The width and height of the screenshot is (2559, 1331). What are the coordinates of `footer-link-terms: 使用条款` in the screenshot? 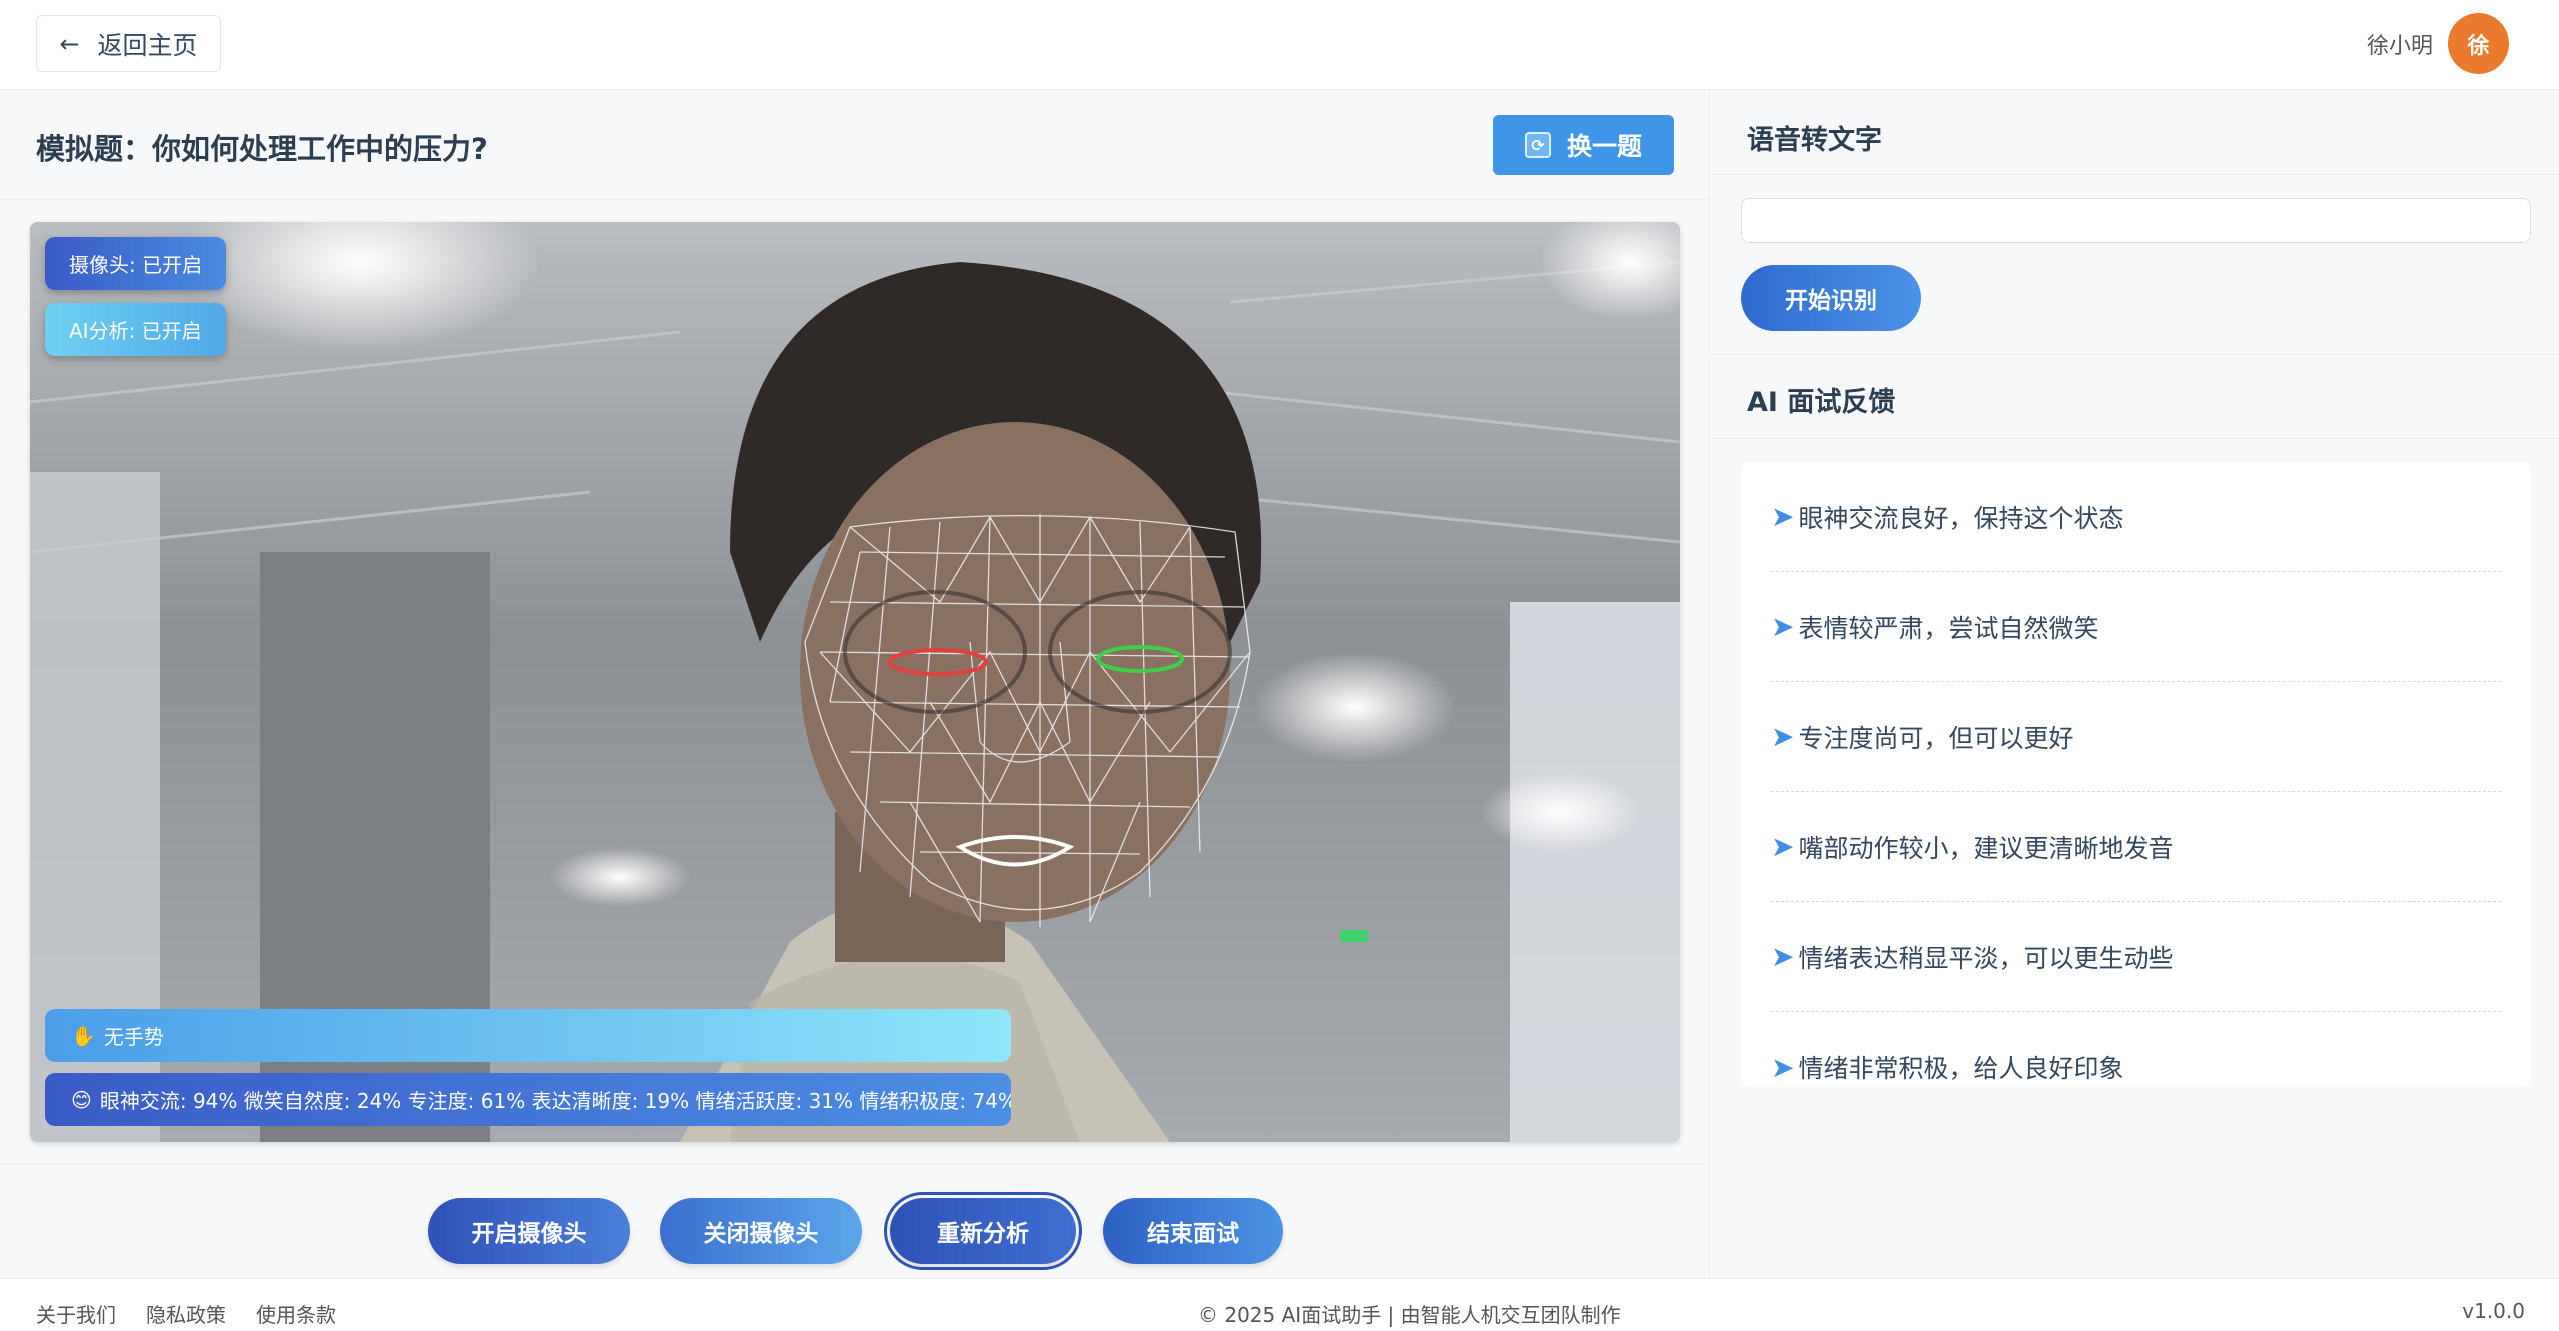 It's located at (296, 1313).